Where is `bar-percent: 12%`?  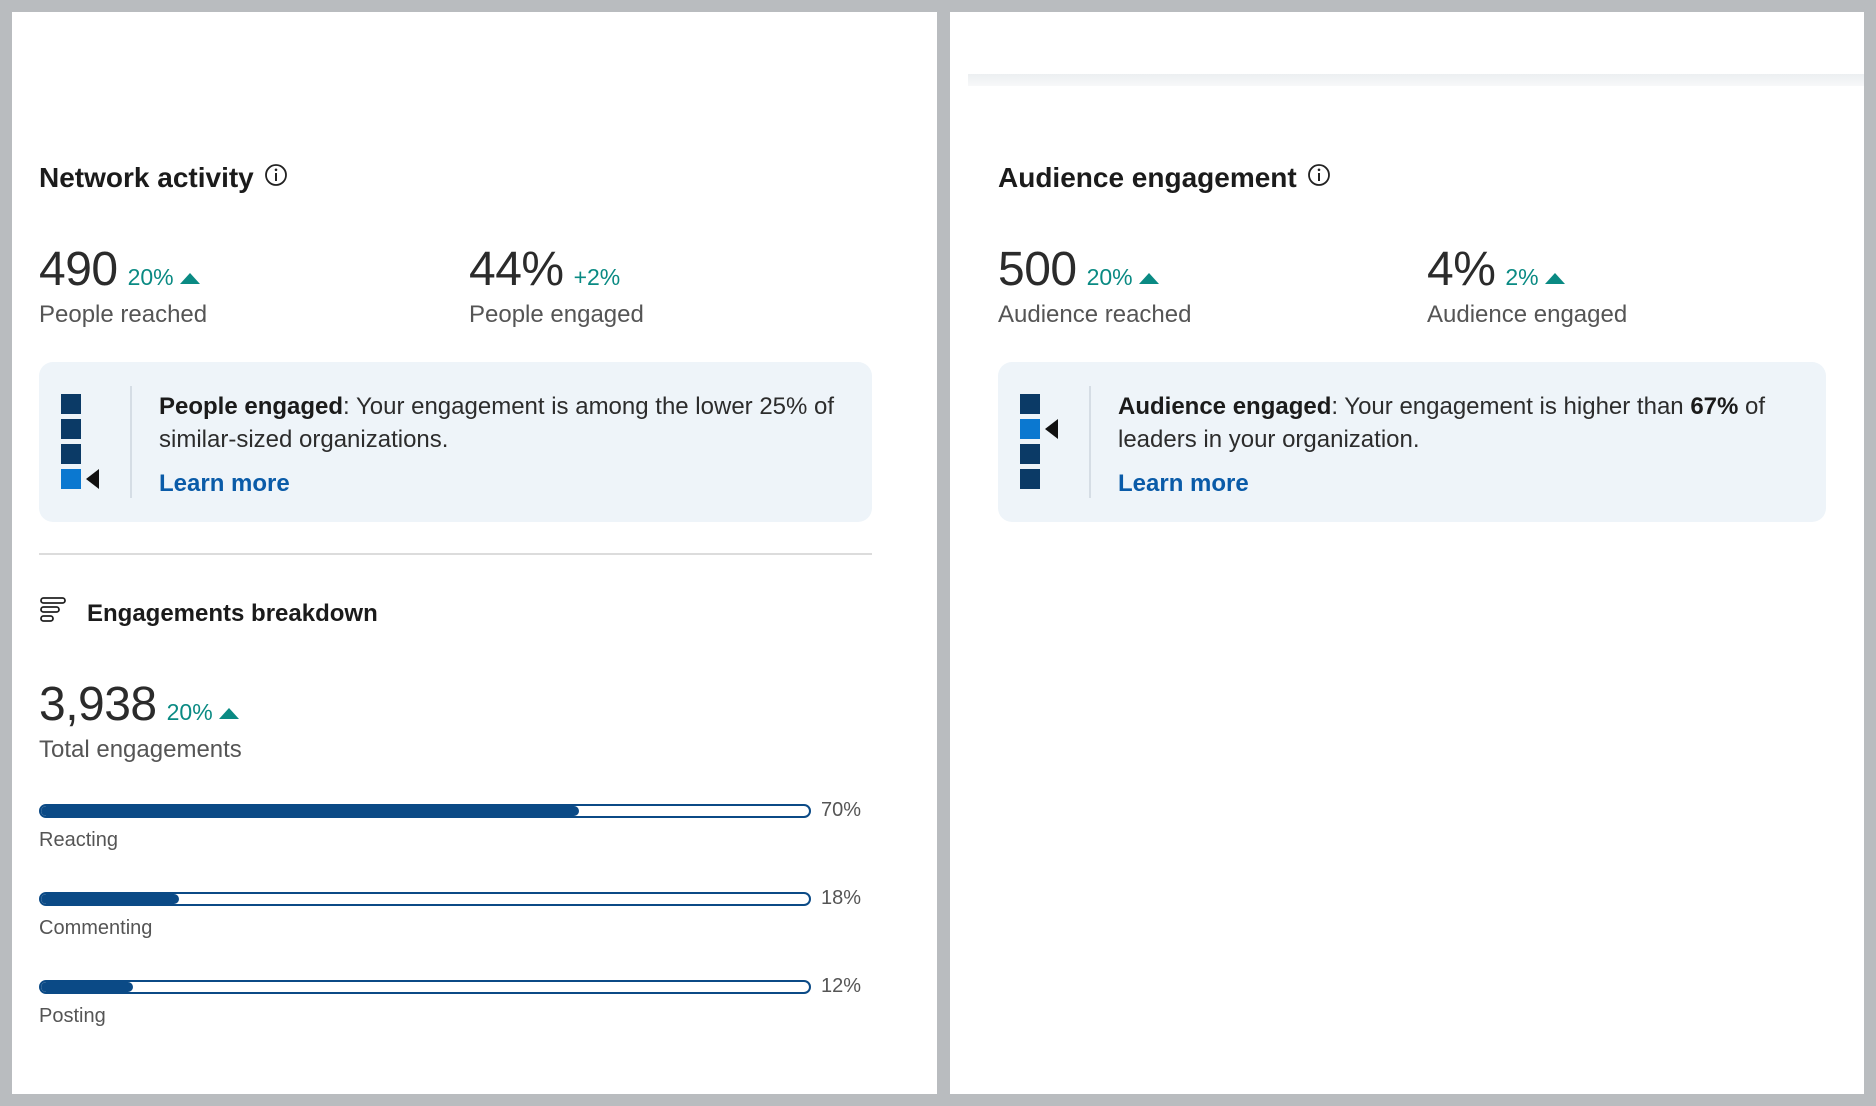 bar-percent: 12% is located at coordinates (841, 986).